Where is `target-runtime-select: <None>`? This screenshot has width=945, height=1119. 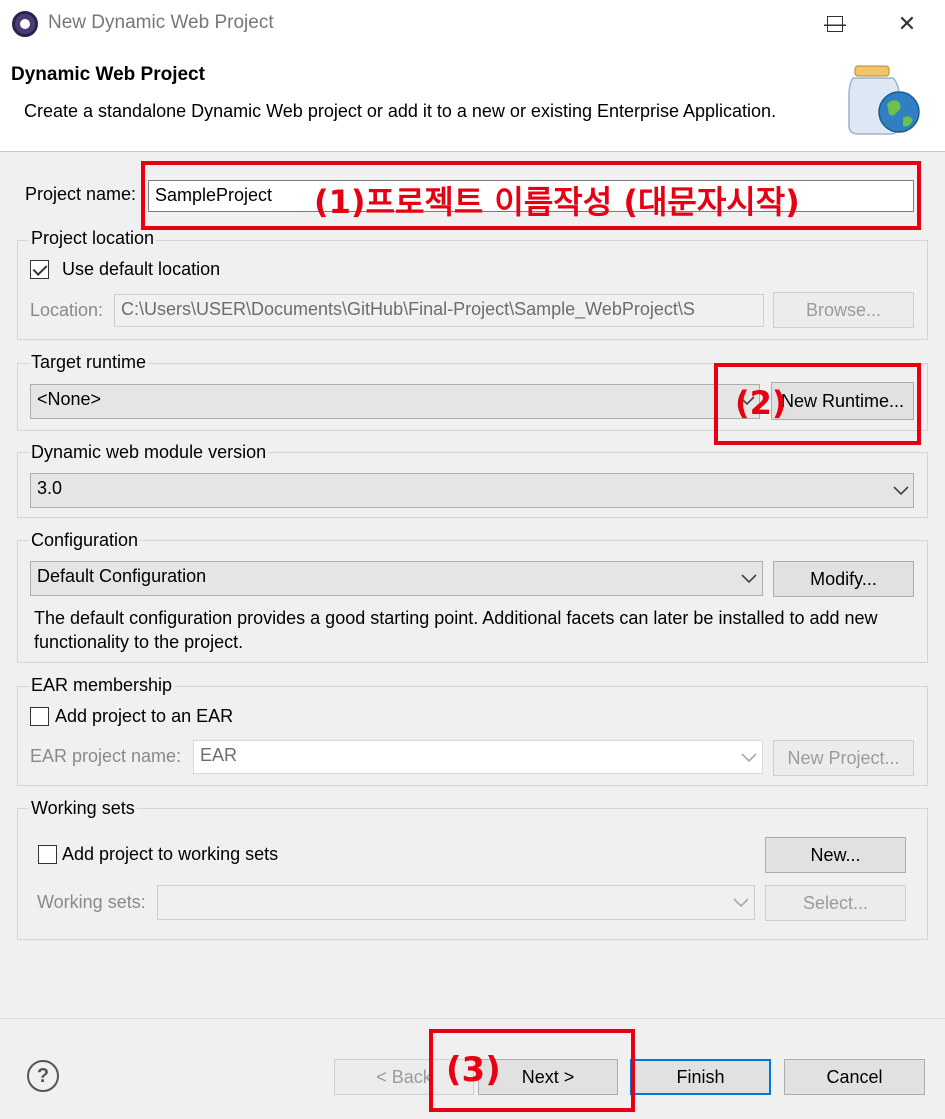
target-runtime-select: <None> is located at coordinates (395, 401).